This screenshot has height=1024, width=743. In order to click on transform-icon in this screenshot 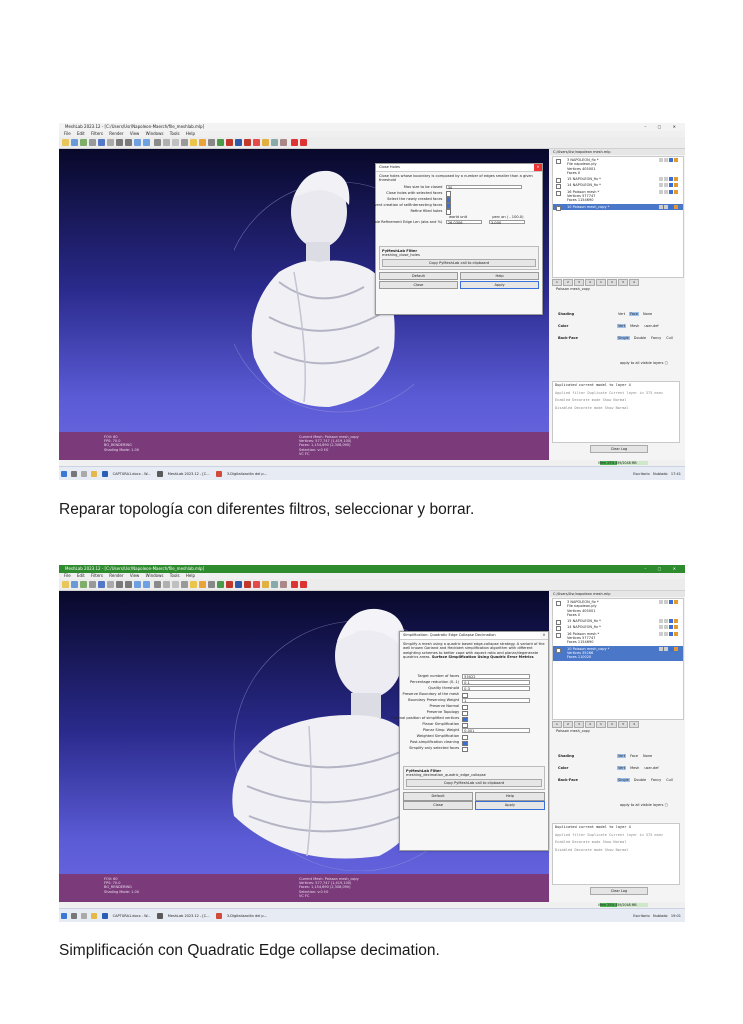, I will do `click(184, 142)`.